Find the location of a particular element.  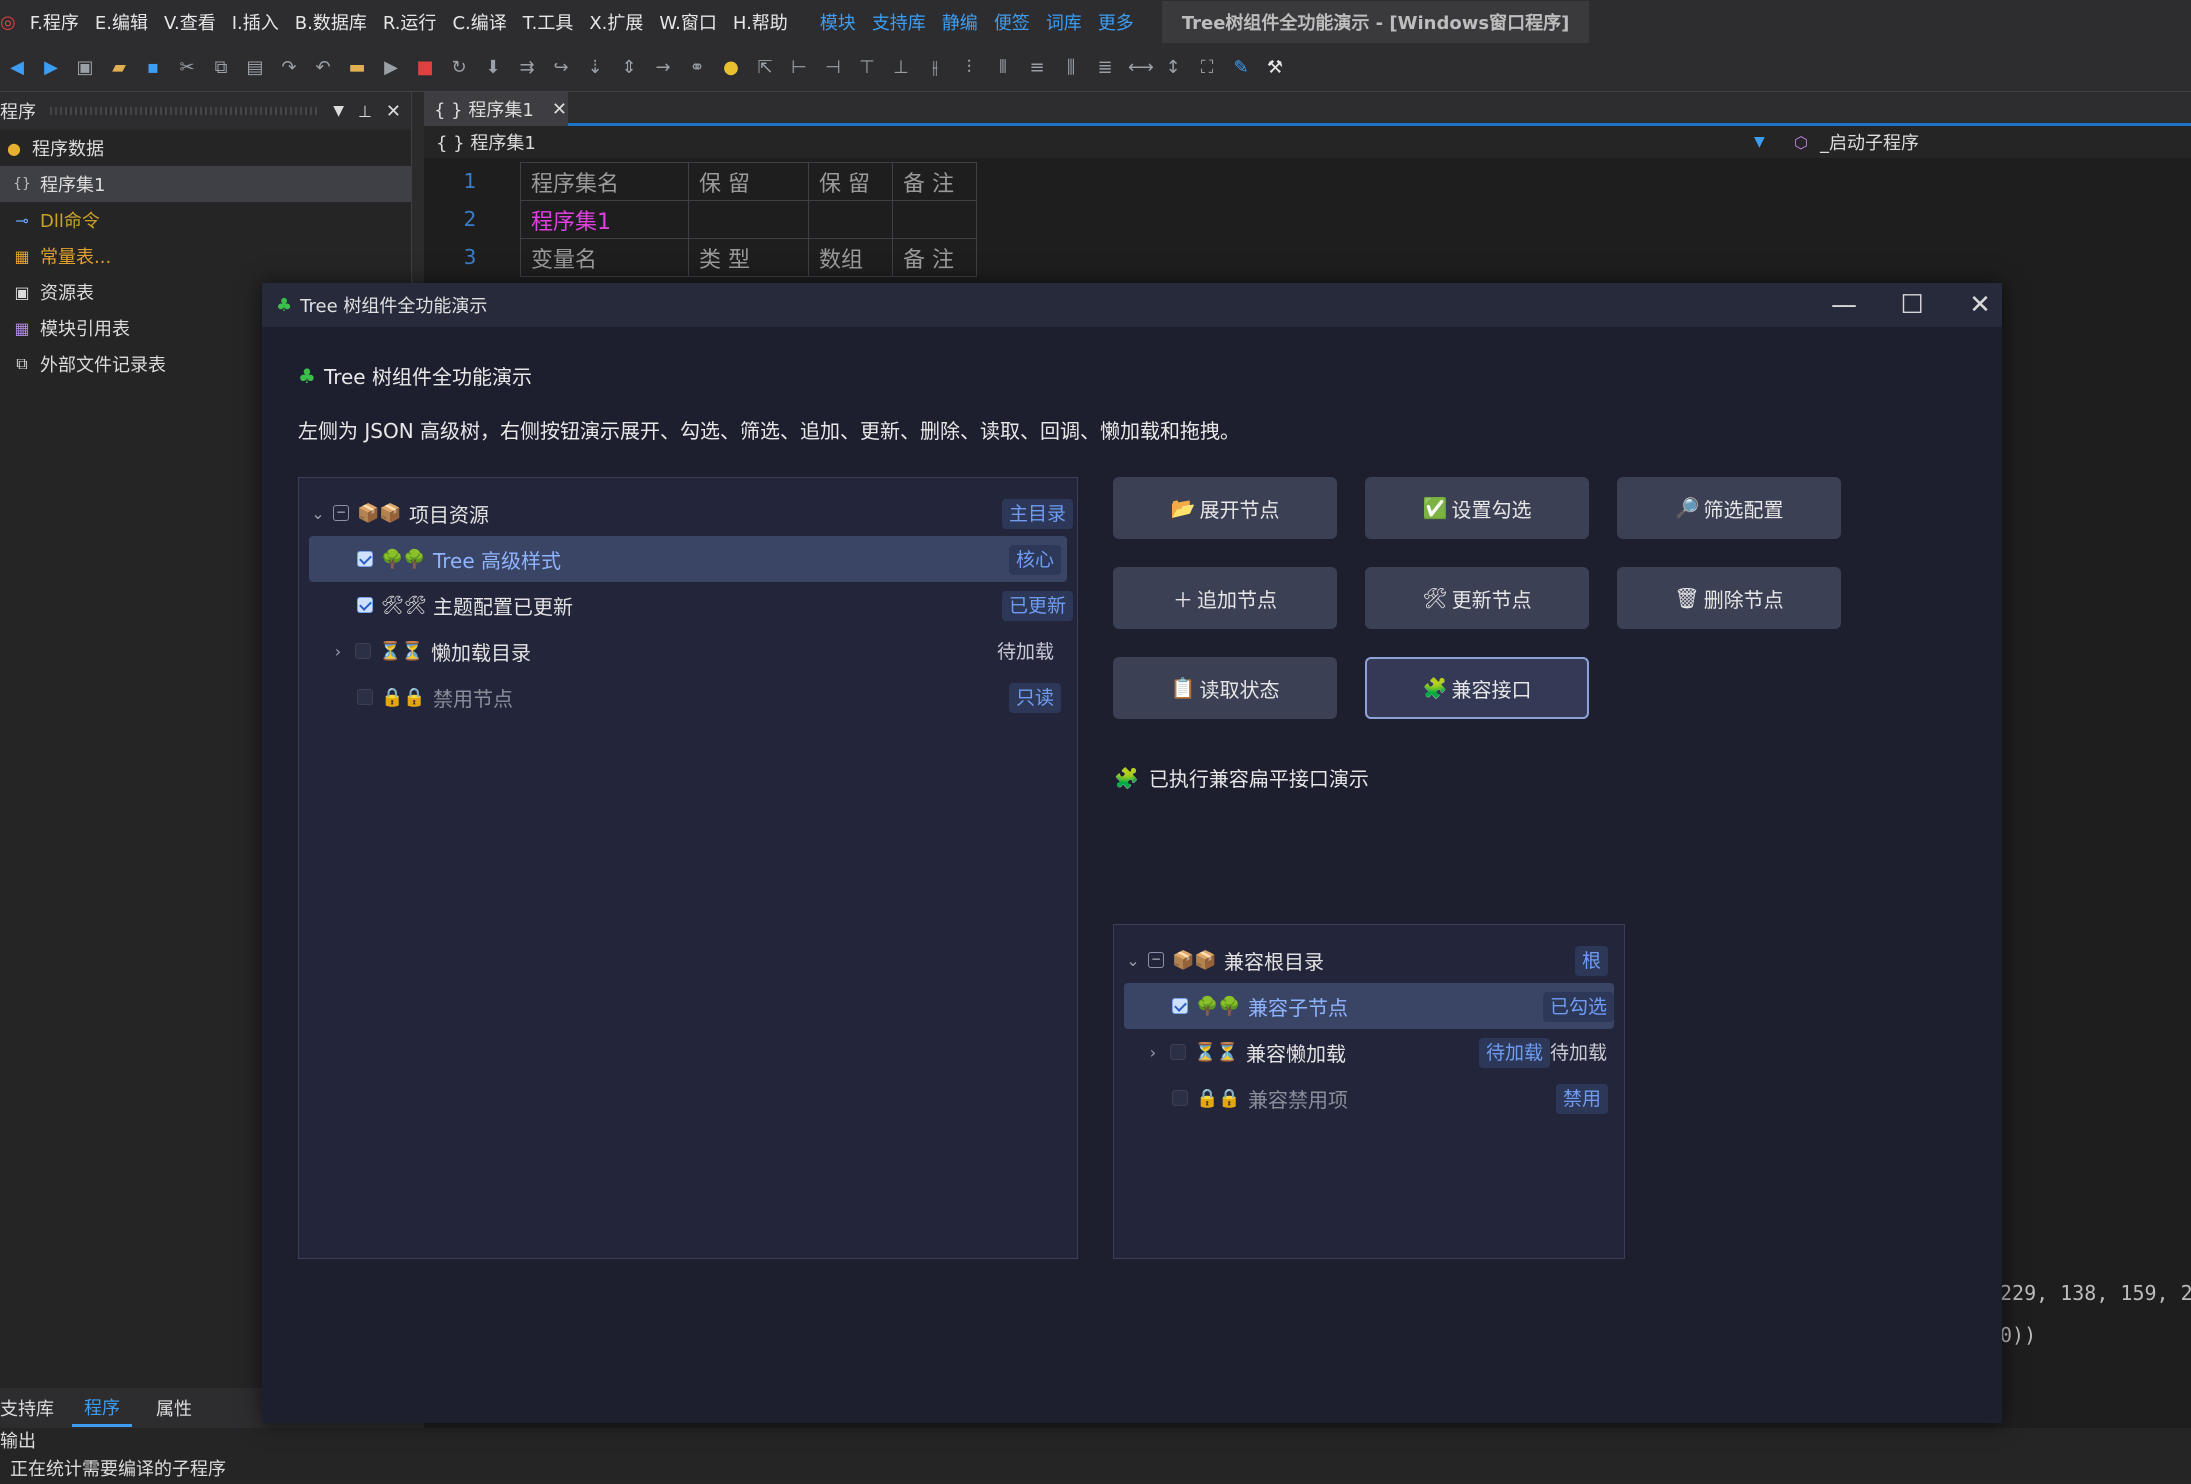

paste-icon: ▤ is located at coordinates (255, 68).